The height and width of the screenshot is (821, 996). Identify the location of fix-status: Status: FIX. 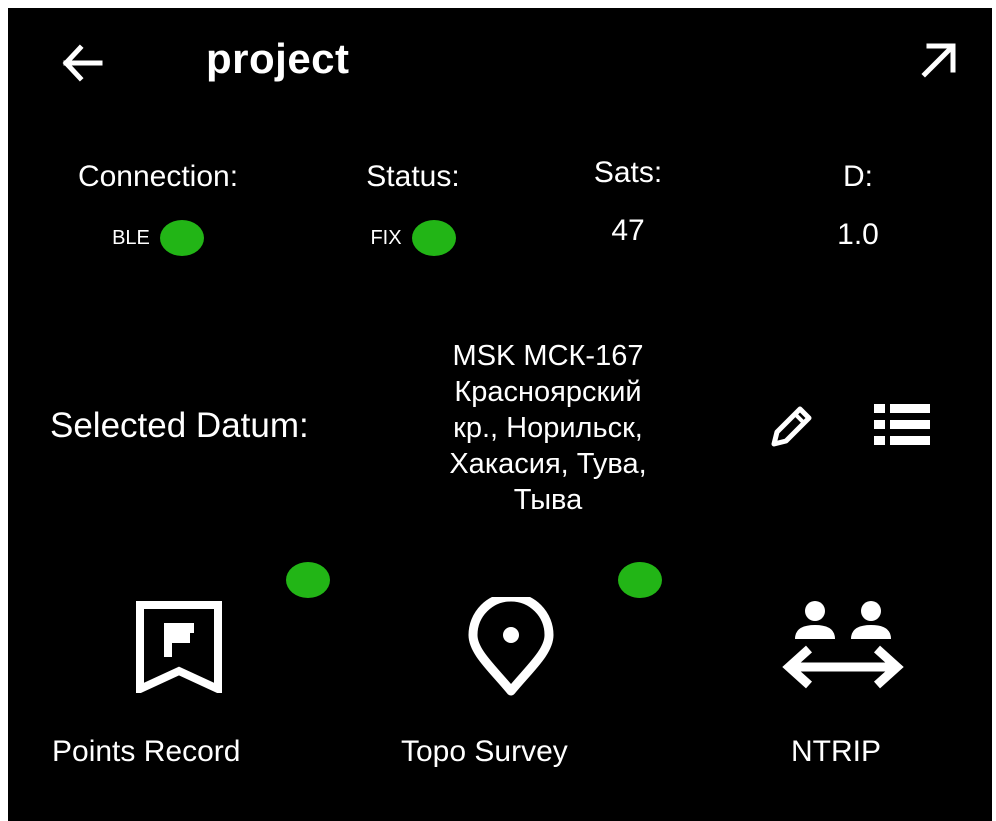
(413, 208).